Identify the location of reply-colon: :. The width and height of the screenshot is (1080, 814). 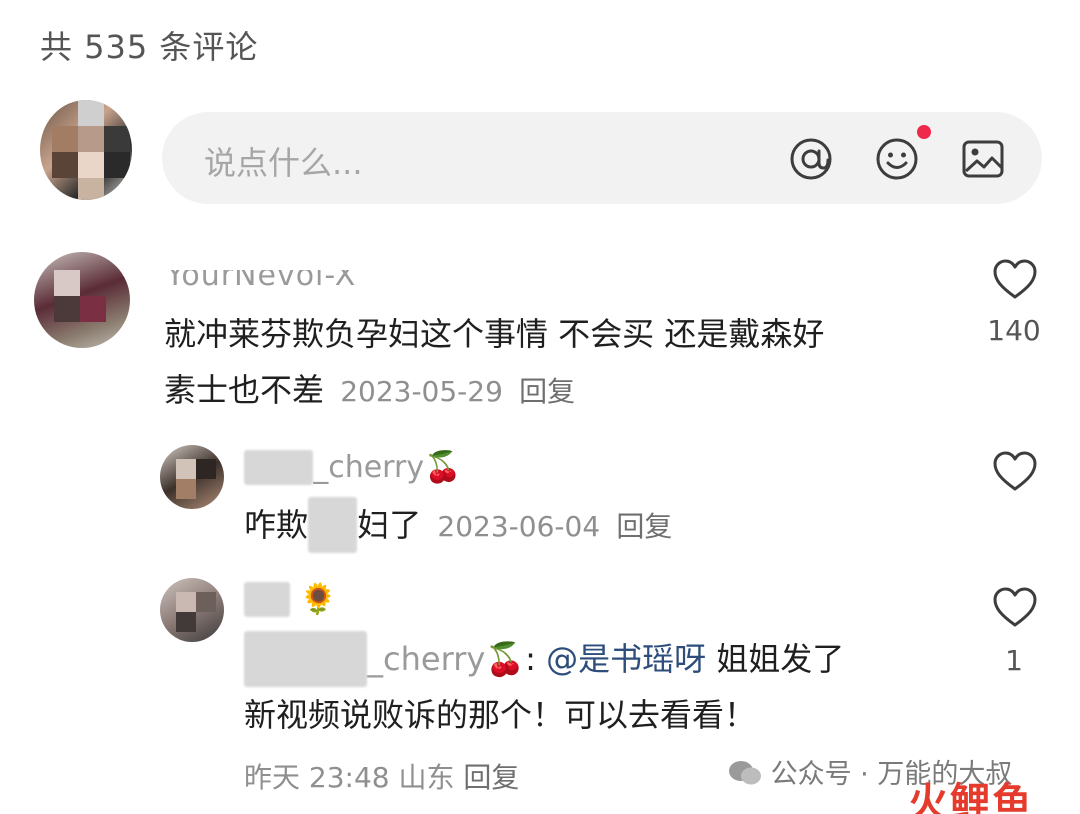
(530, 659).